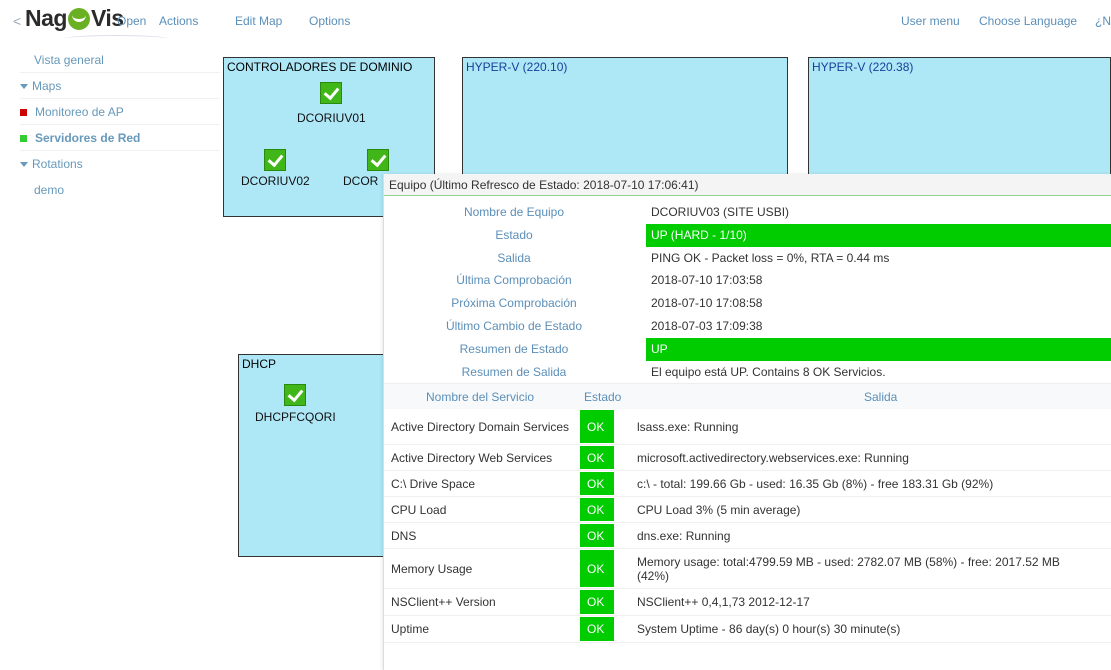 This screenshot has height=670, width=1111. I want to click on map-box-dhcp: DHCP, so click(318, 455).